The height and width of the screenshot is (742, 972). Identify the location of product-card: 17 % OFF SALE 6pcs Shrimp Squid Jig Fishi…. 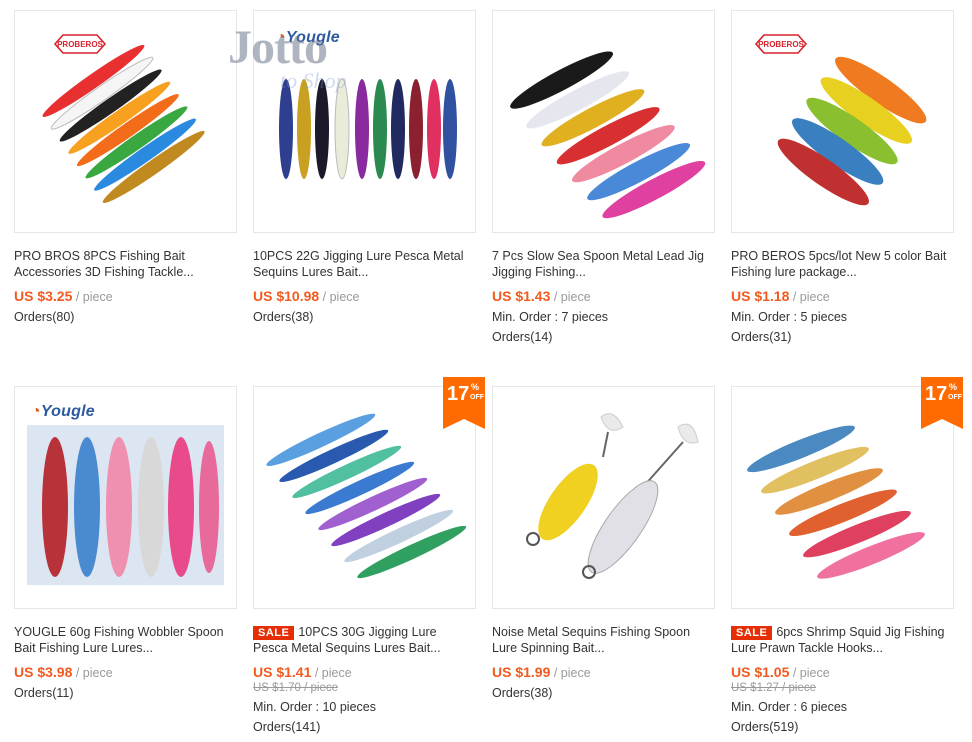
(847, 555).